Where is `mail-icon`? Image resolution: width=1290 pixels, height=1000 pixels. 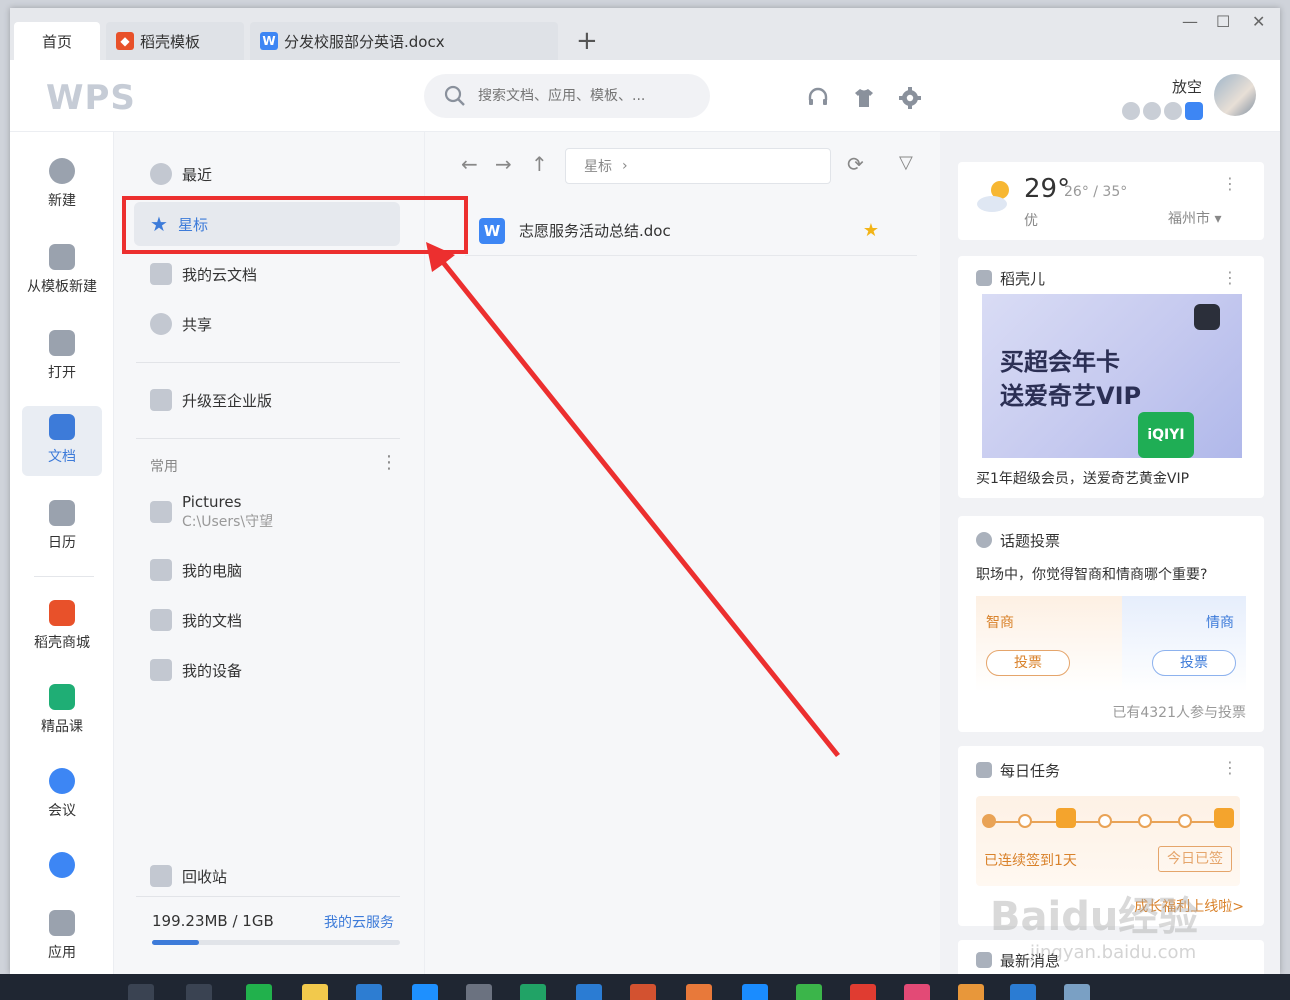 mail-icon is located at coordinates (369, 992).